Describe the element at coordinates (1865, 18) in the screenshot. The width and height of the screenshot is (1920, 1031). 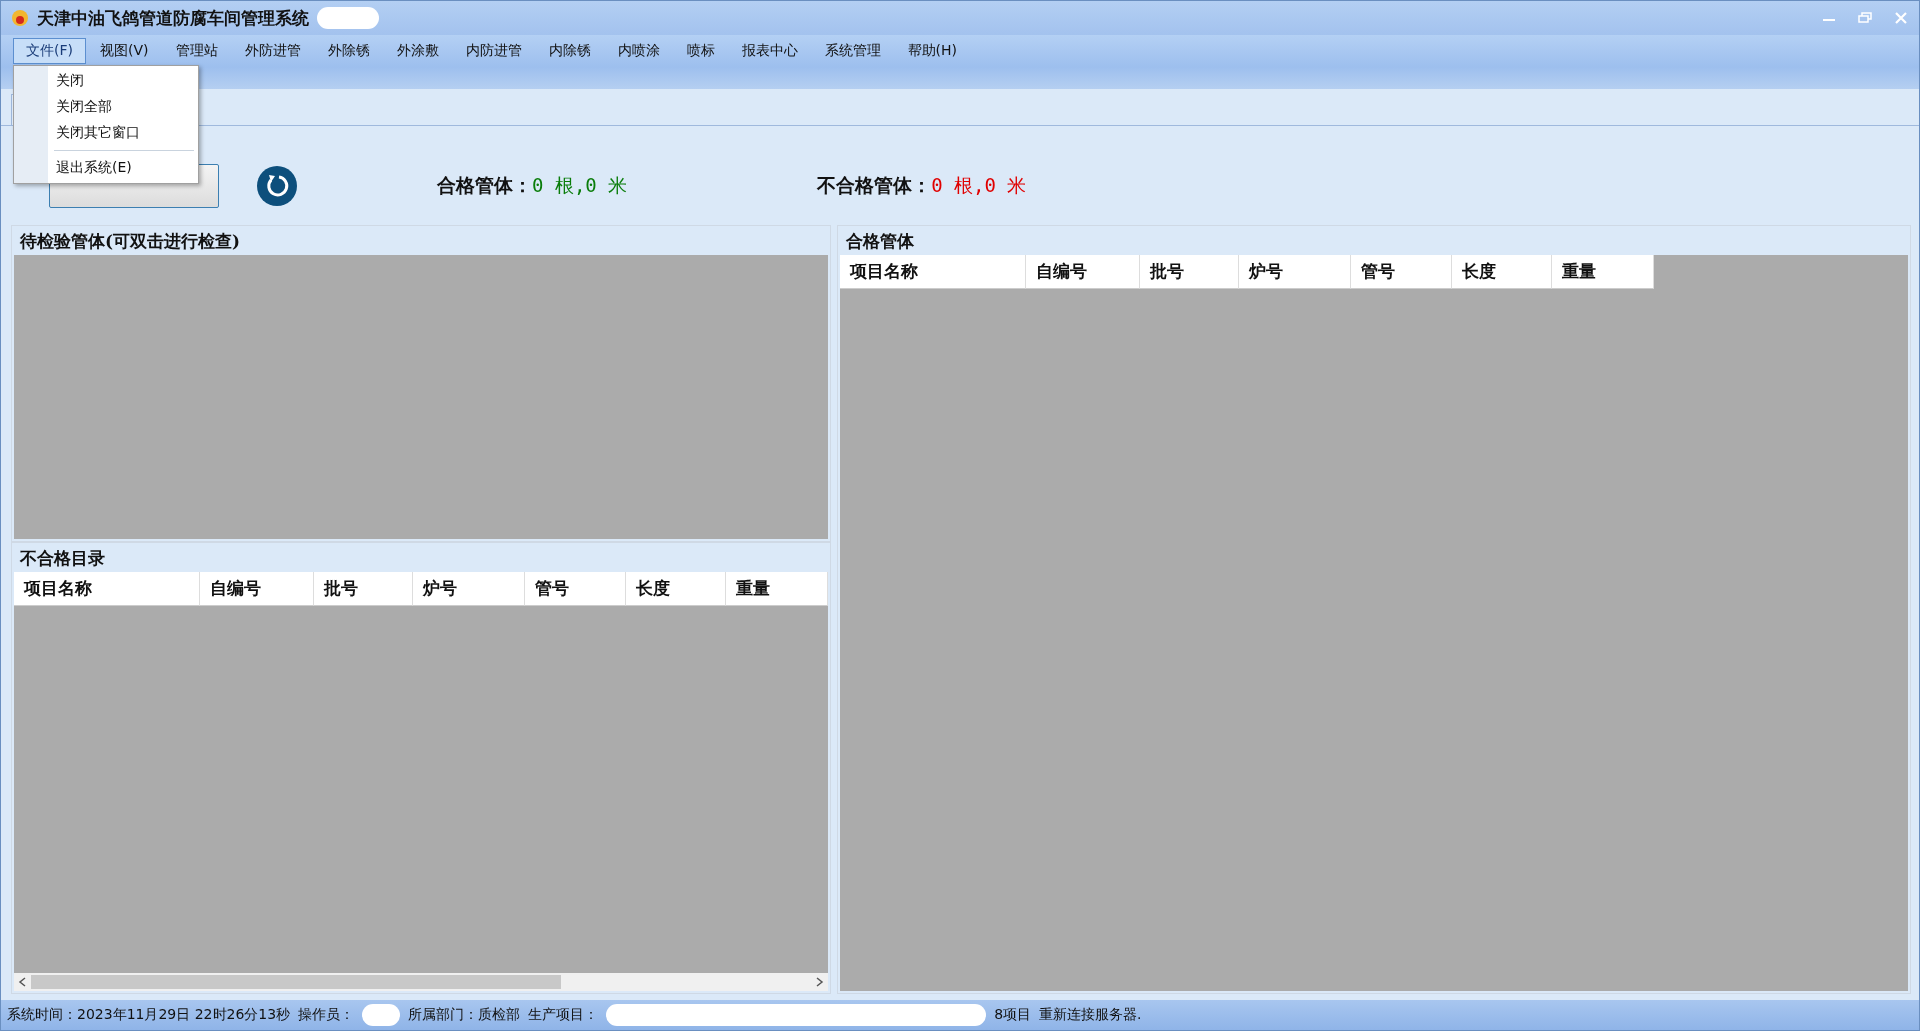
I see `restore-icon` at that location.